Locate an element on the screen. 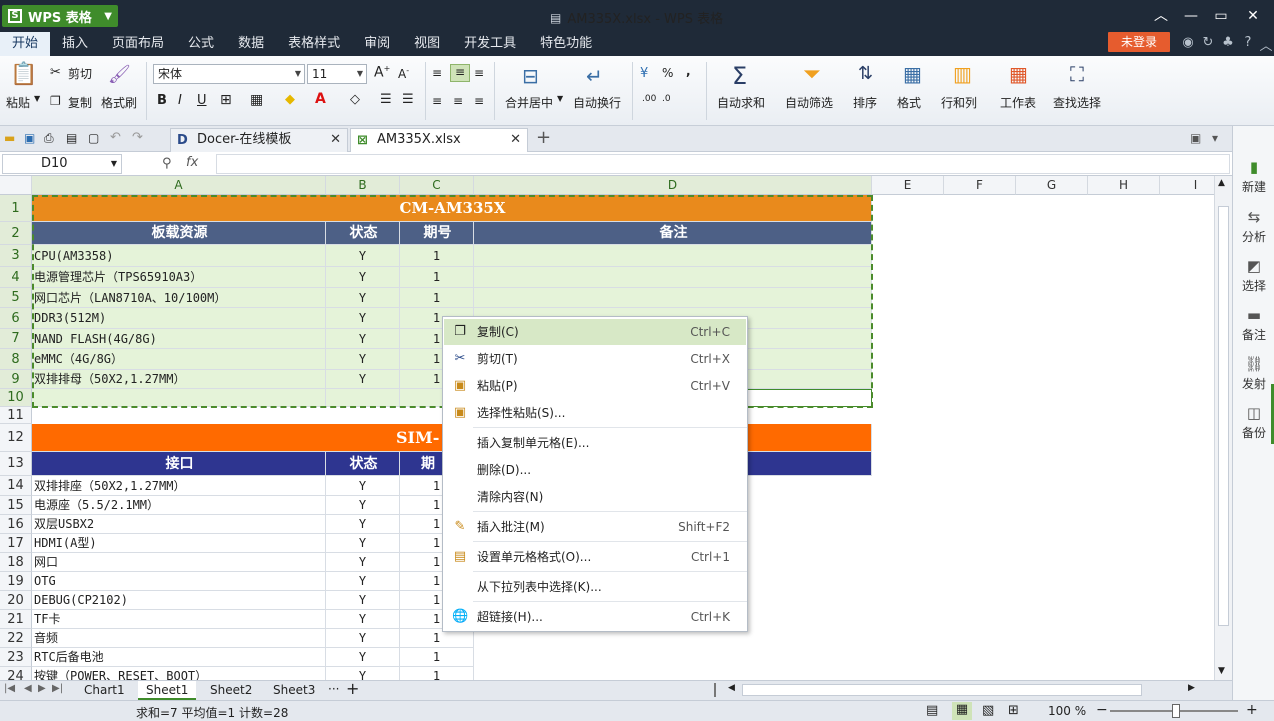 This screenshot has height=721, width=1274. zoom-in-icon: + is located at coordinates (1252, 710).